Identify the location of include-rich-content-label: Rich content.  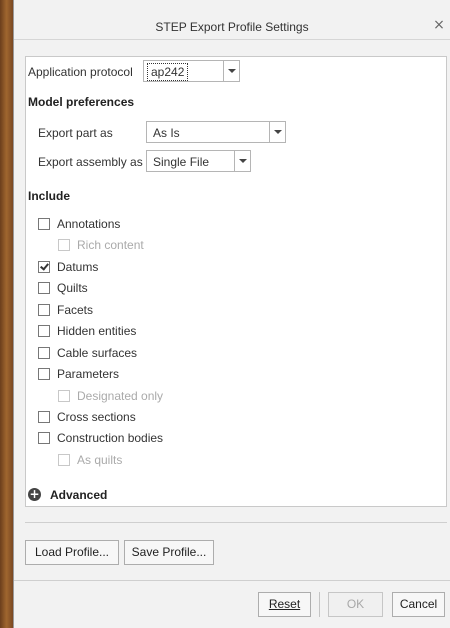
(110, 245).